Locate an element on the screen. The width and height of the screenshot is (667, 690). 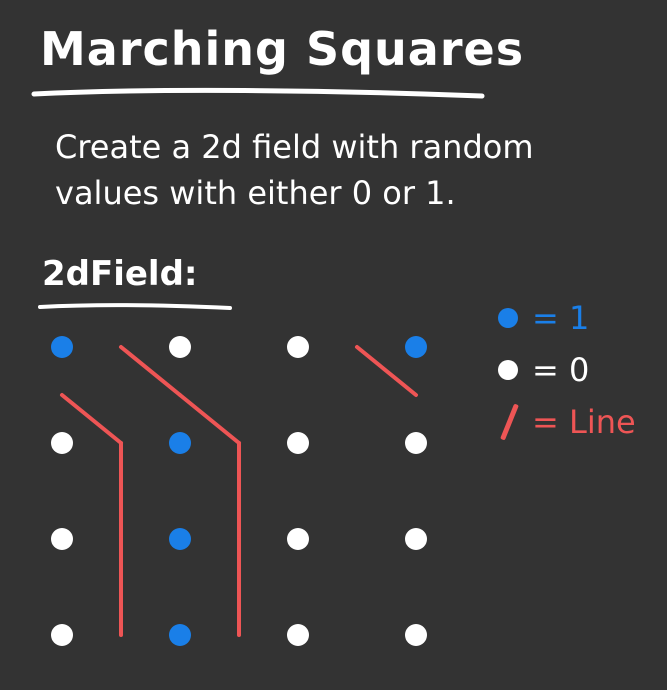
legend-item-line: = Line is located at coordinates (567, 422).